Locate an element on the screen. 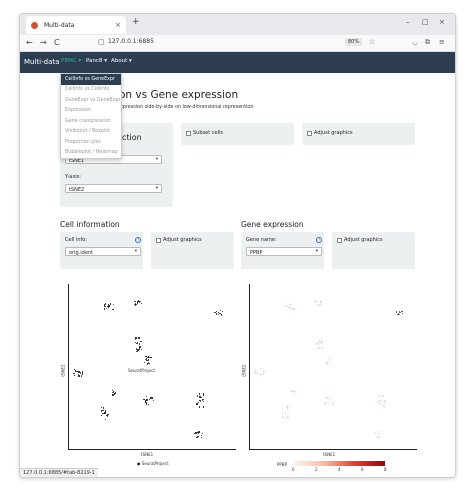 The width and height of the screenshot is (474, 498). pocket-icon: ◡ is located at coordinates (415, 42).